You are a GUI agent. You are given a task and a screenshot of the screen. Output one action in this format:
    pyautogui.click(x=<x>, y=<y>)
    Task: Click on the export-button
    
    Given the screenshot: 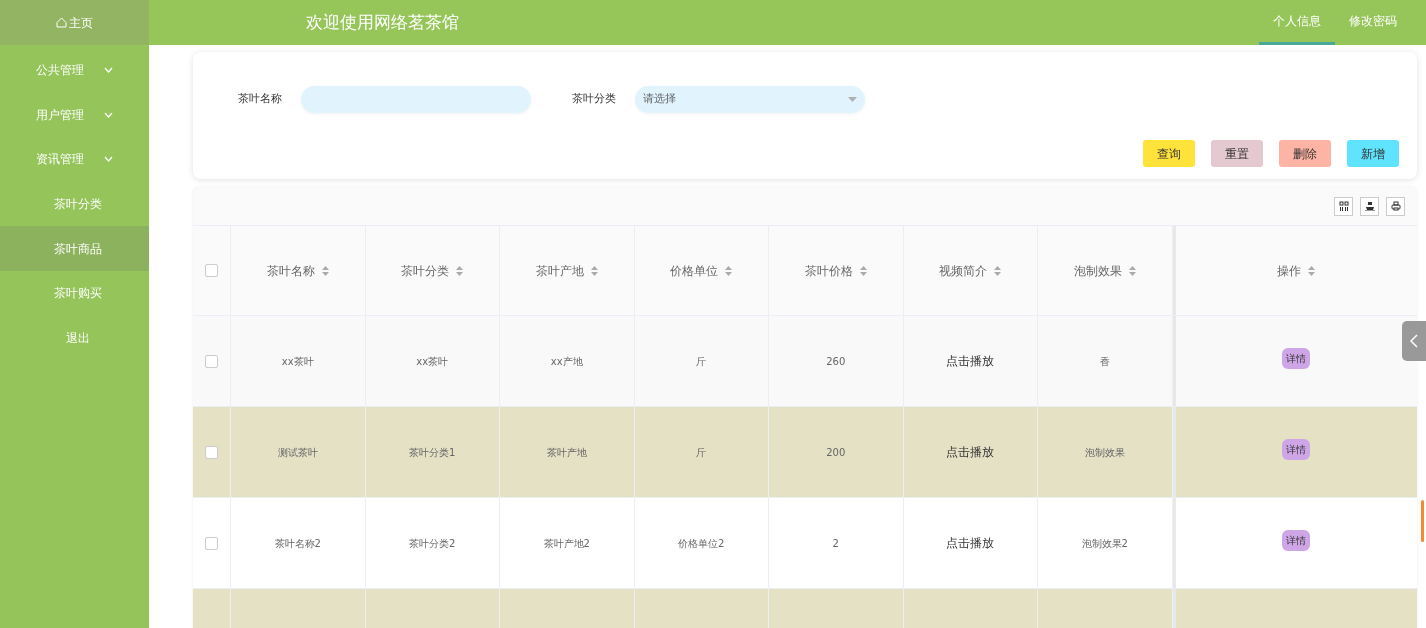 What is the action you would take?
    pyautogui.click(x=1369, y=206)
    